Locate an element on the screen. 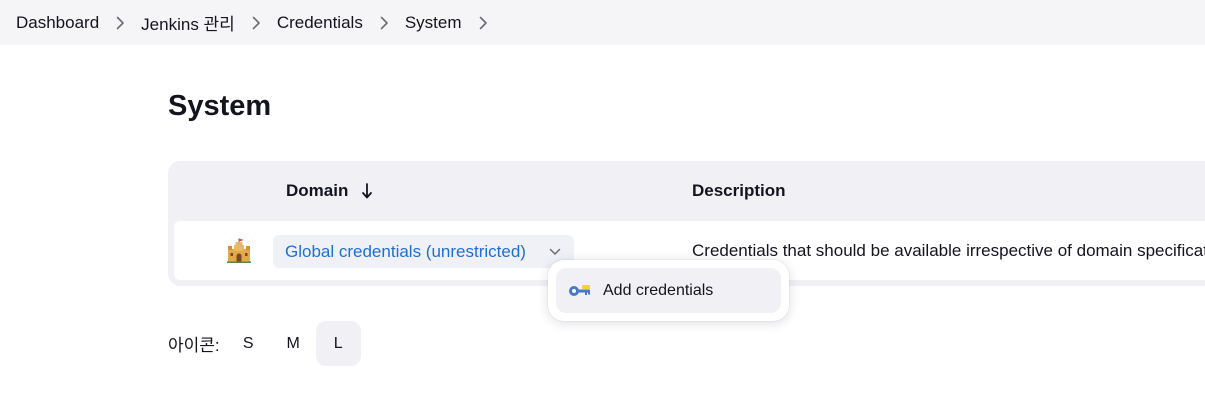  castle-icon is located at coordinates (239, 251).